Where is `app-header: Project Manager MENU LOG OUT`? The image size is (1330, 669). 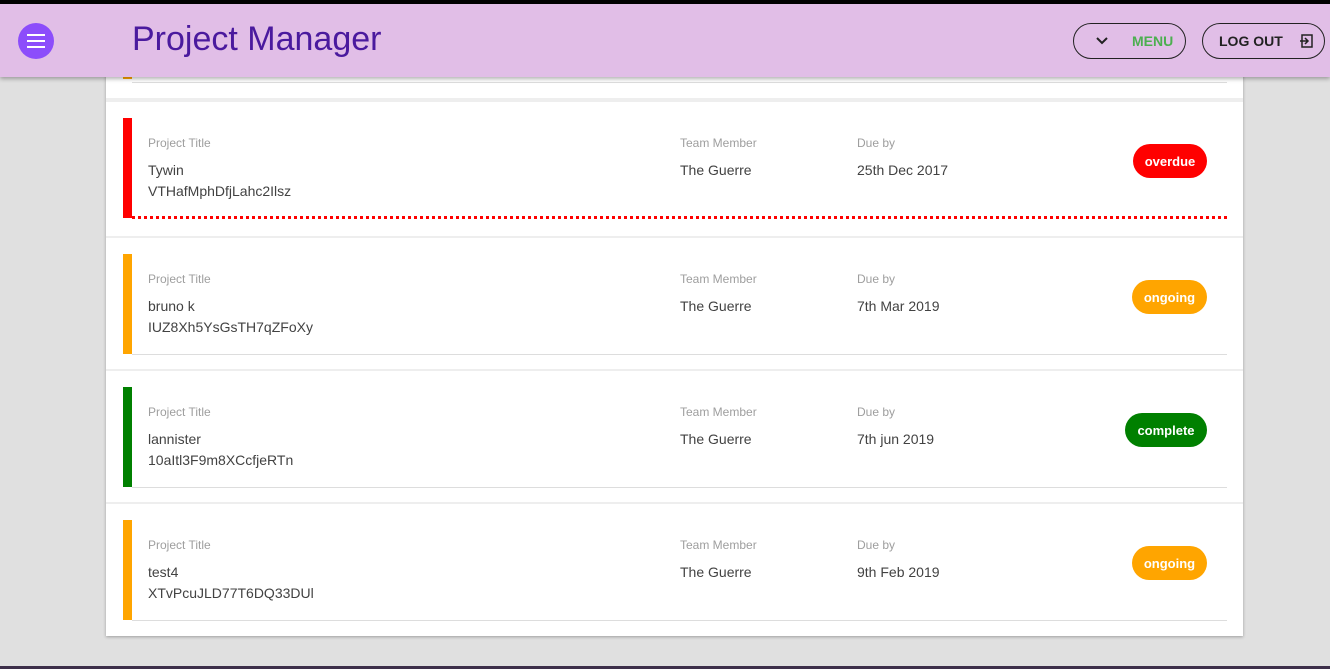 app-header: Project Manager MENU LOG OUT is located at coordinates (665, 40).